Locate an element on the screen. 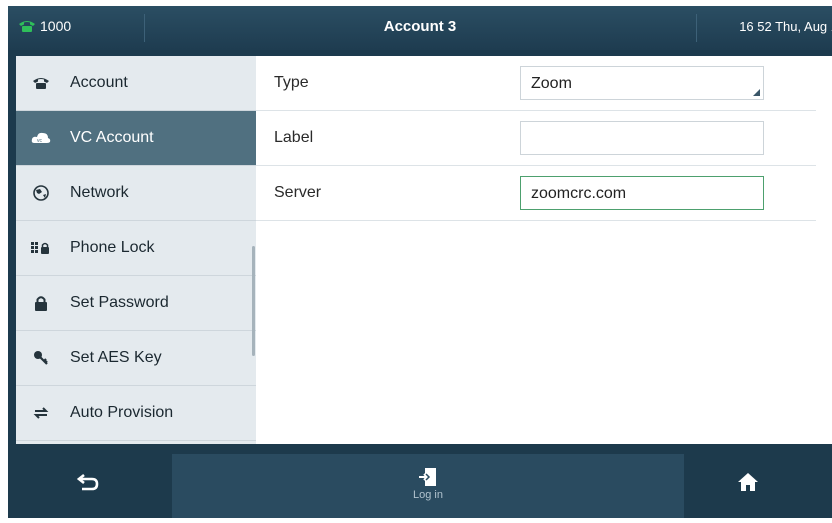 This screenshot has width=832, height=523. label-row: Label is located at coordinates (536, 138).